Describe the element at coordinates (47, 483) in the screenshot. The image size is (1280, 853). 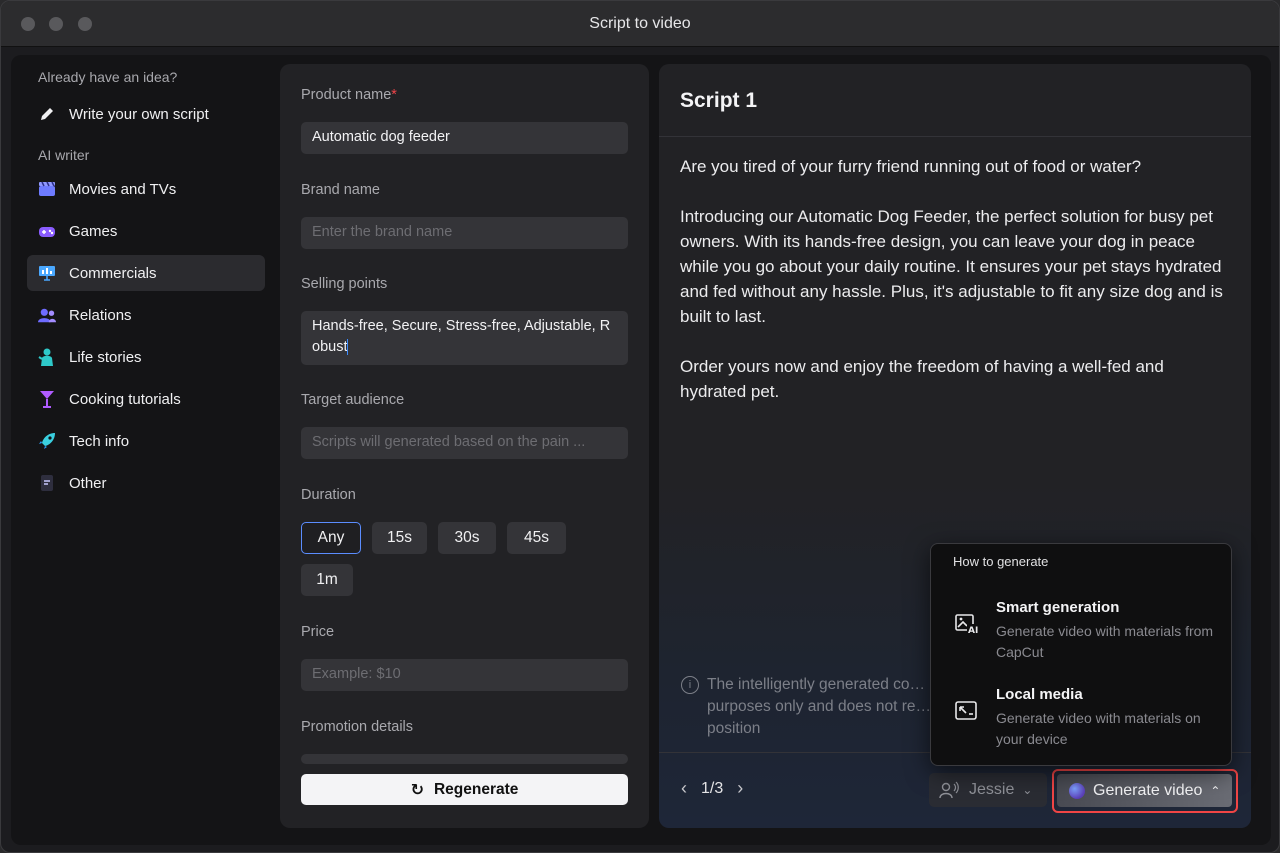
I see `document-icon` at that location.